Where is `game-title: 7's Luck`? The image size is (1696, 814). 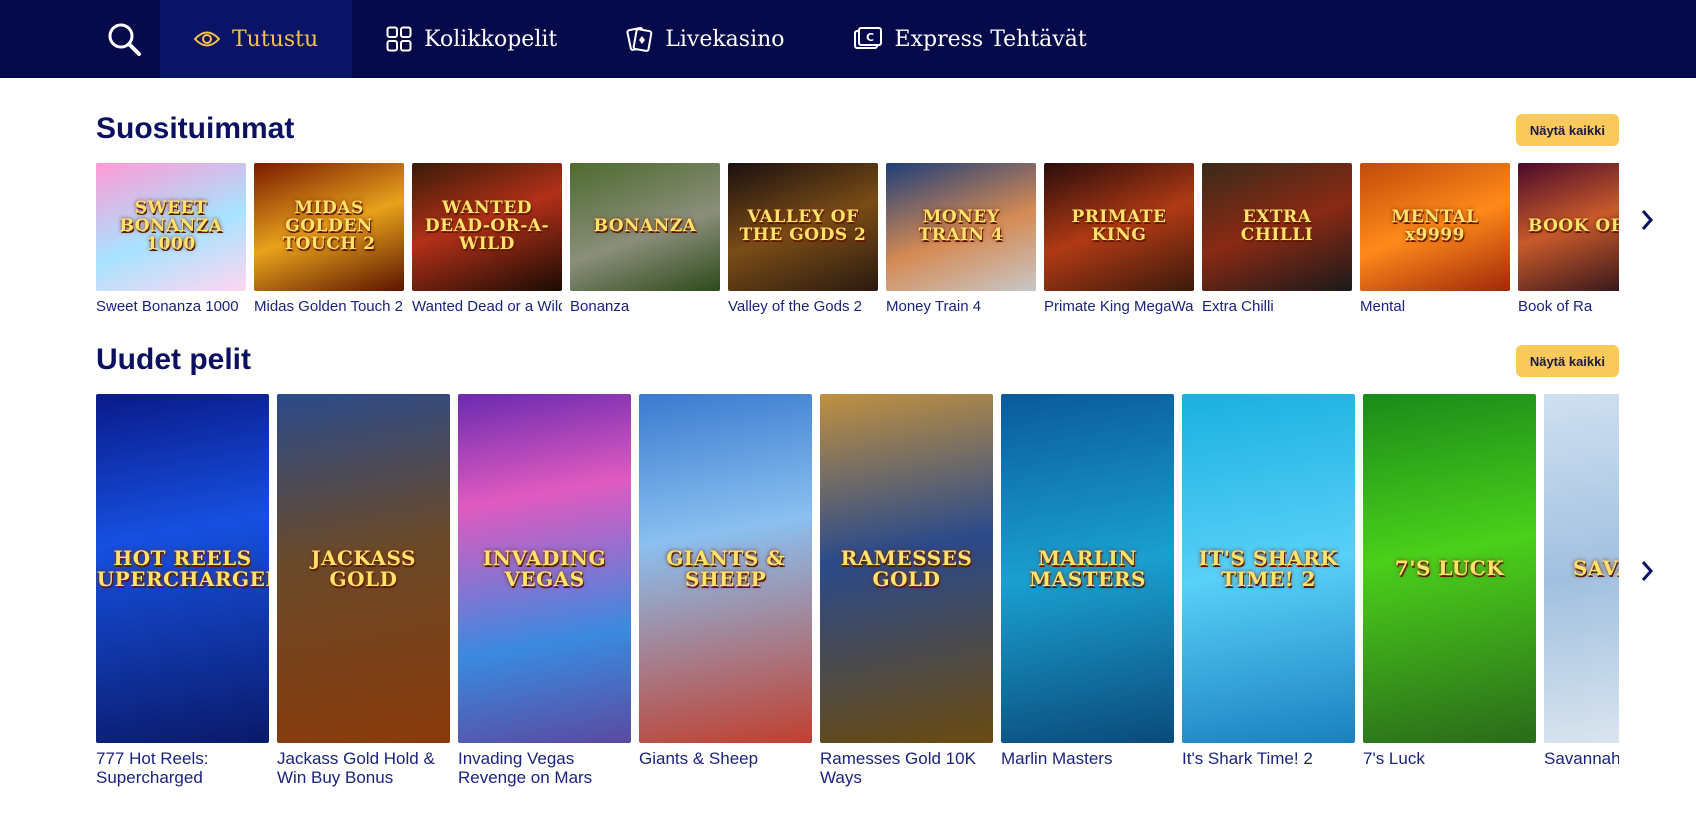 game-title: 7's Luck is located at coordinates (1449, 758).